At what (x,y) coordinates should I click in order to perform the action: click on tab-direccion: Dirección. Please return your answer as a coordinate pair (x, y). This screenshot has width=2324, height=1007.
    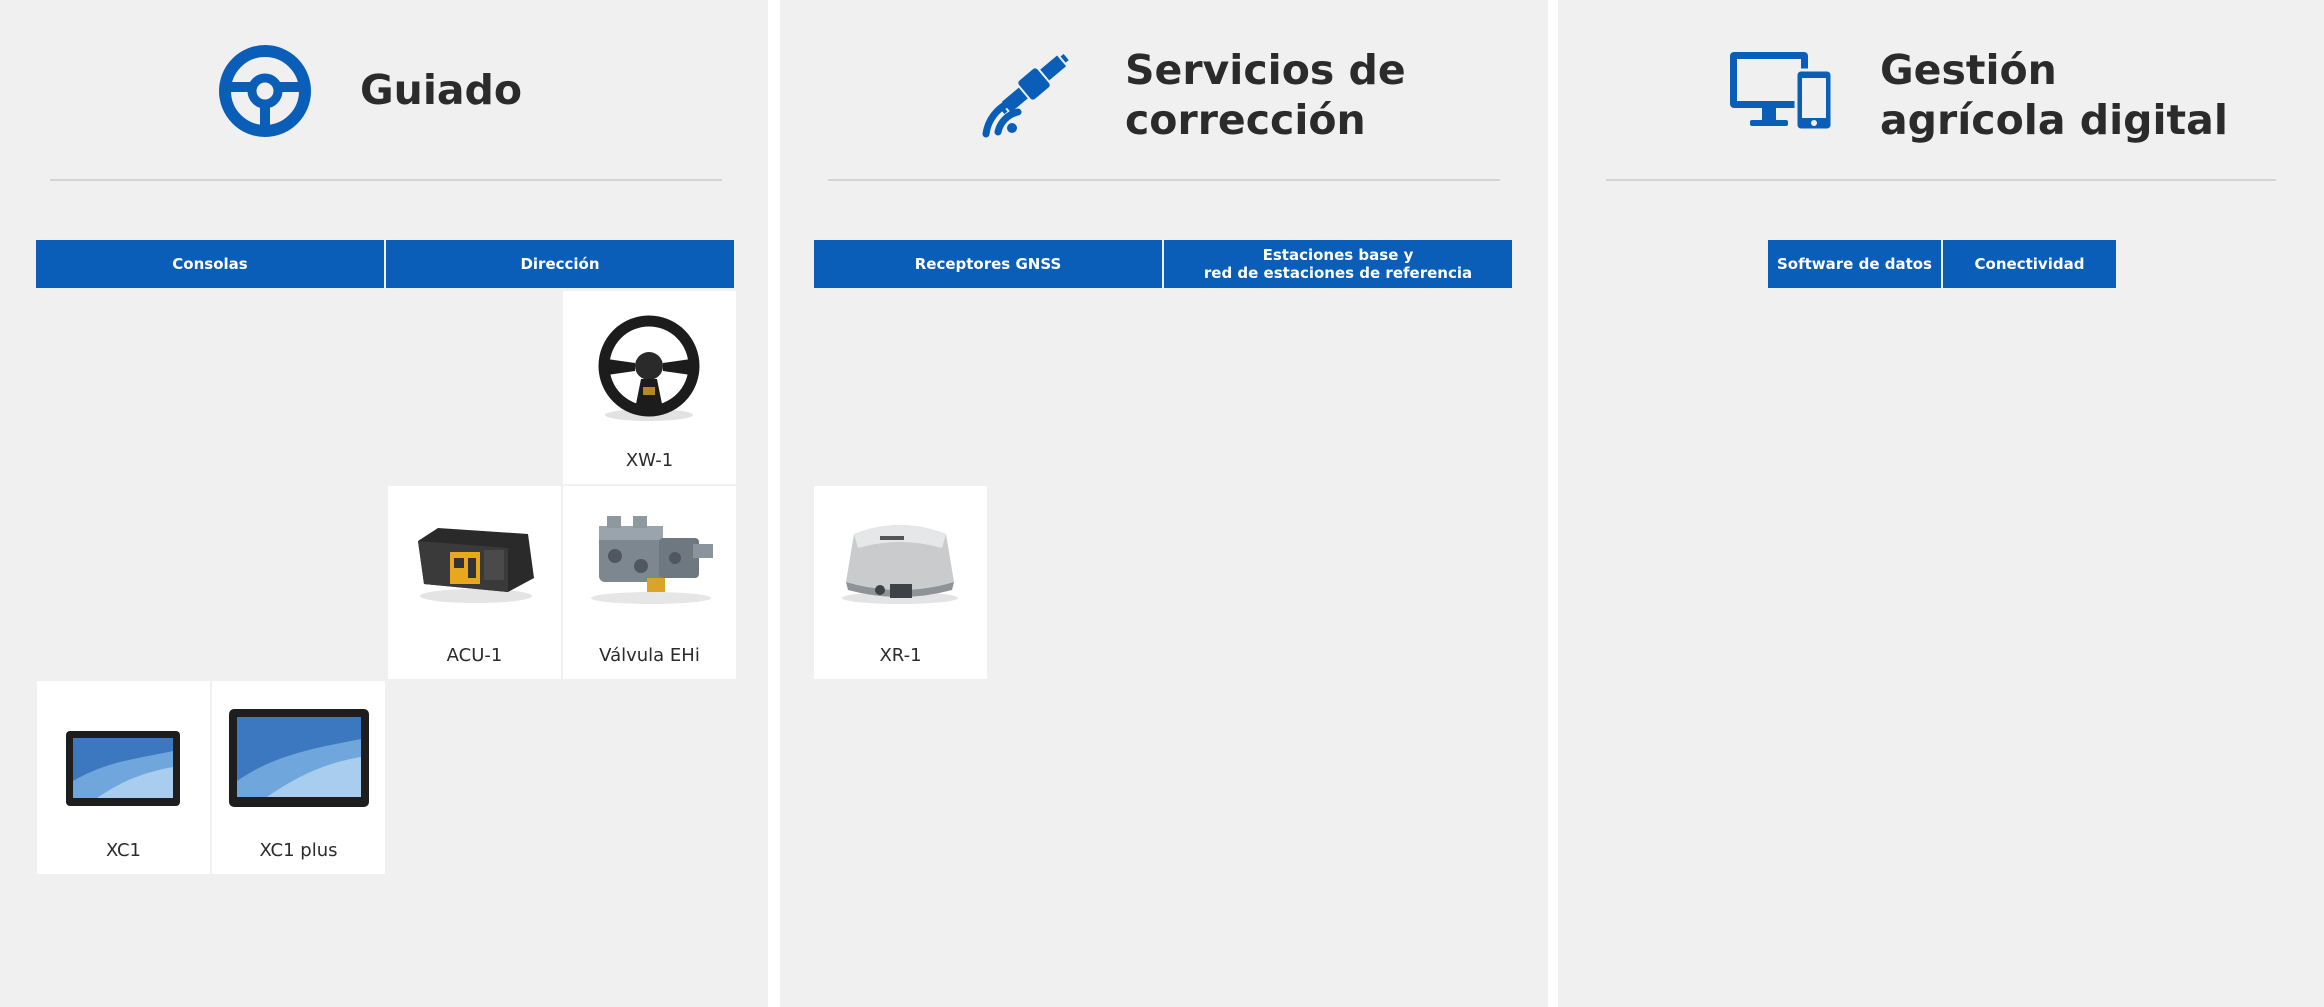
    Looking at the image, I should click on (560, 264).